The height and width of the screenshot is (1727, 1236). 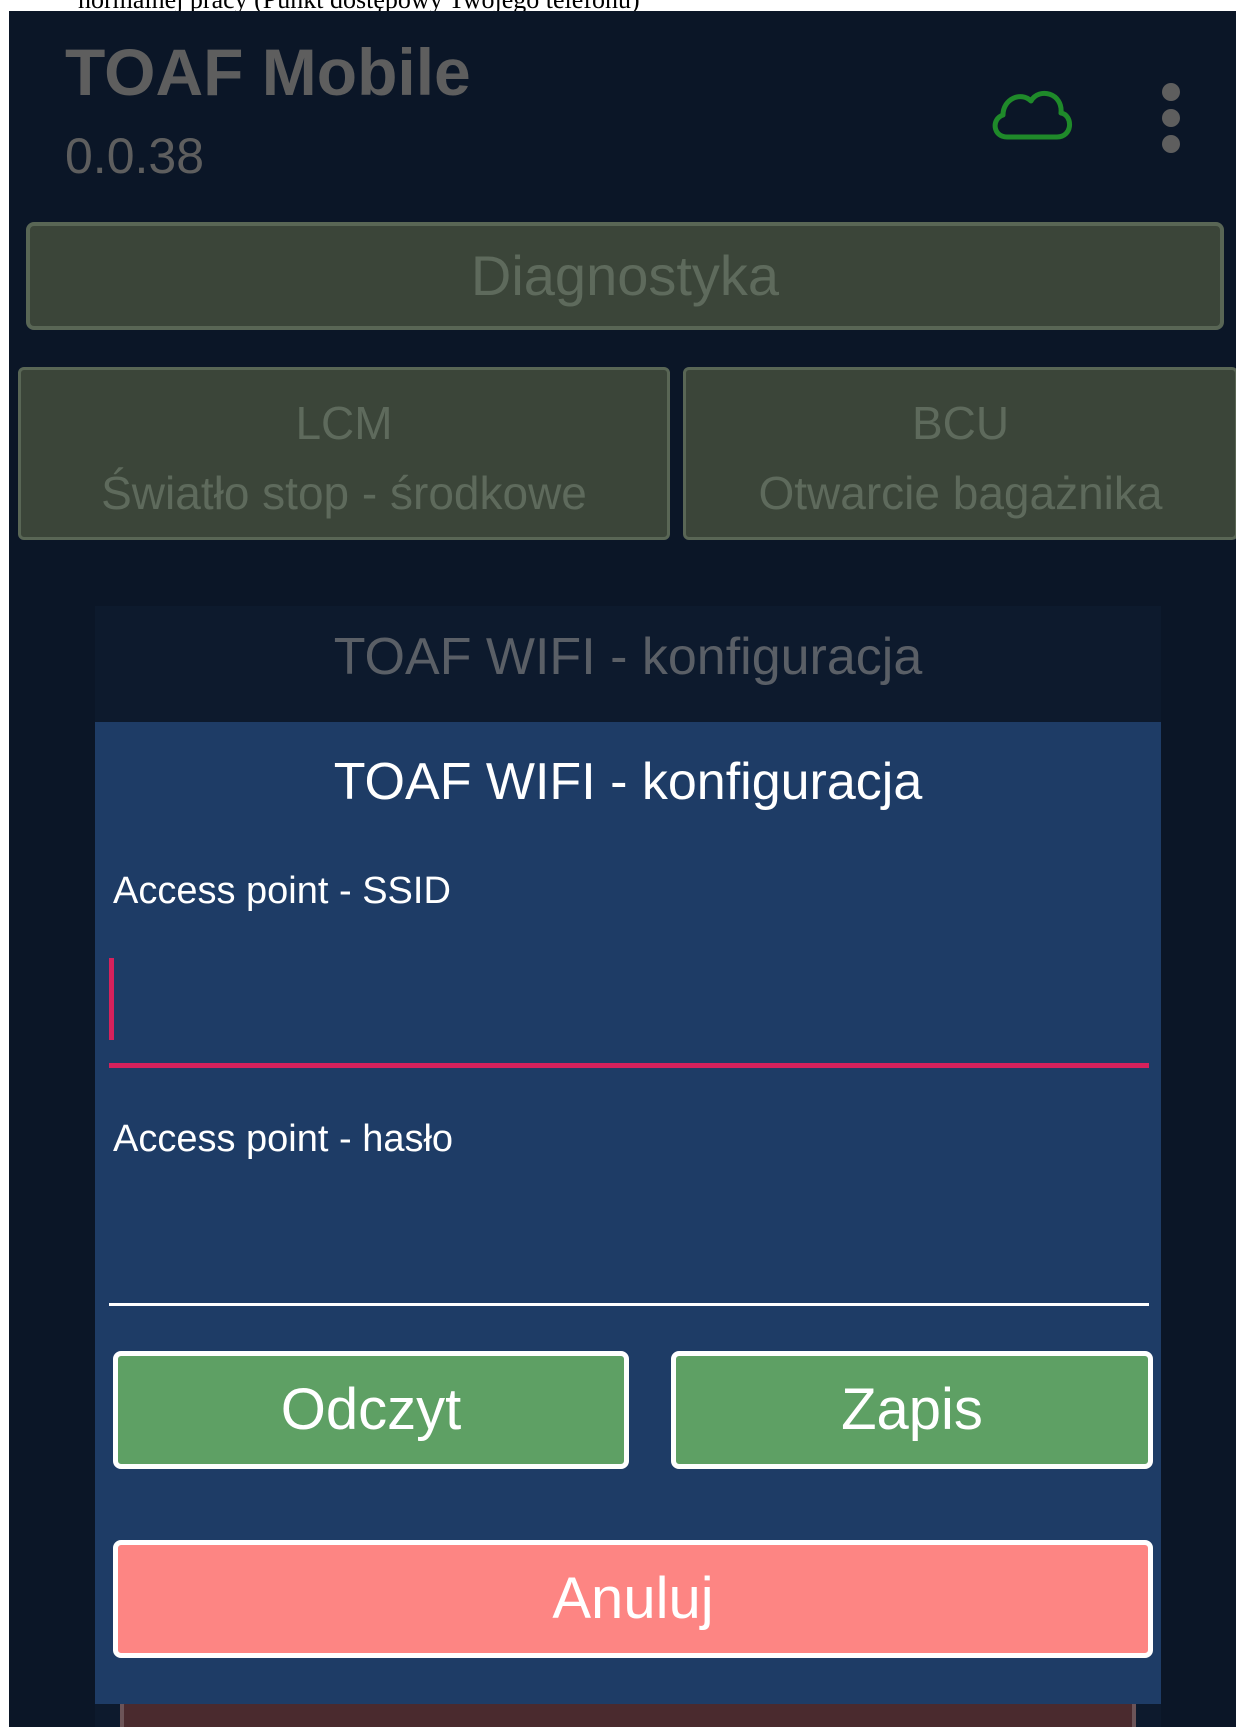 What do you see at coordinates (1171, 119) in the screenshot?
I see `more-vert-icon` at bounding box center [1171, 119].